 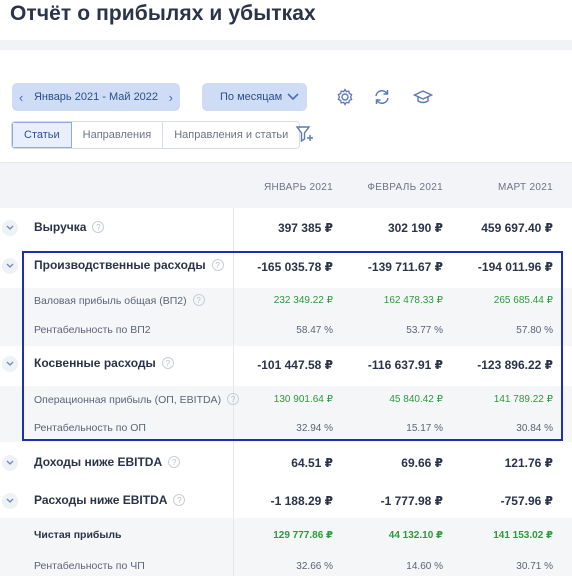 I want to click on tab-directions: Направления, so click(x=117, y=135).